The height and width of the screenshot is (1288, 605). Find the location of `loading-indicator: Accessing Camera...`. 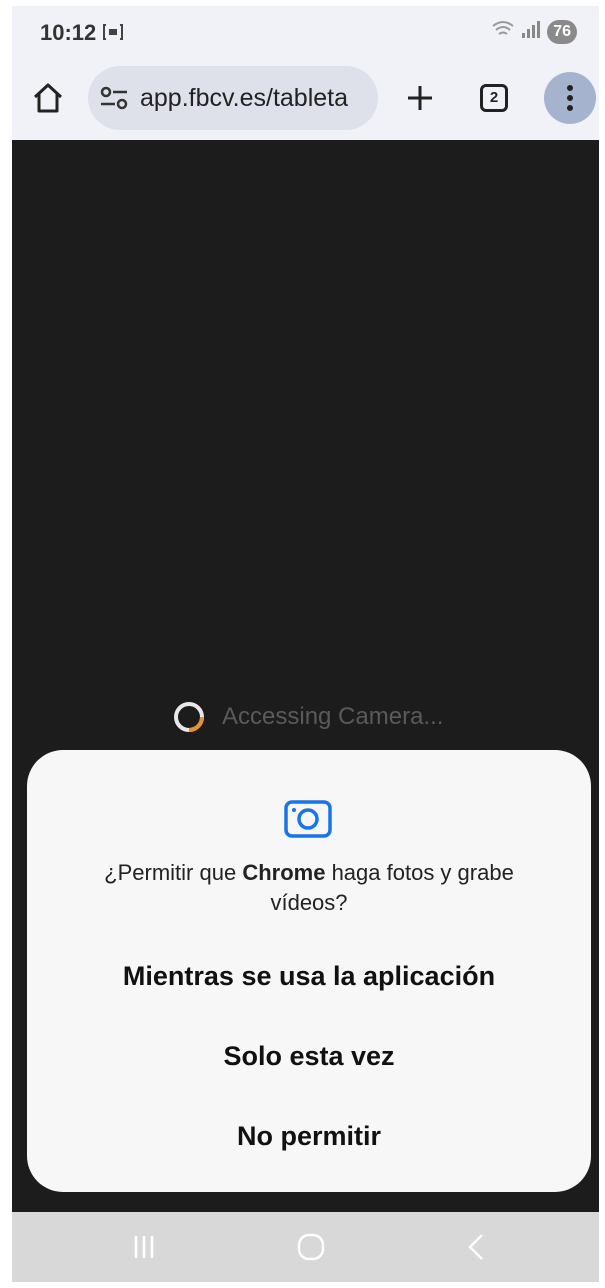

loading-indicator: Accessing Camera... is located at coordinates (307, 717).